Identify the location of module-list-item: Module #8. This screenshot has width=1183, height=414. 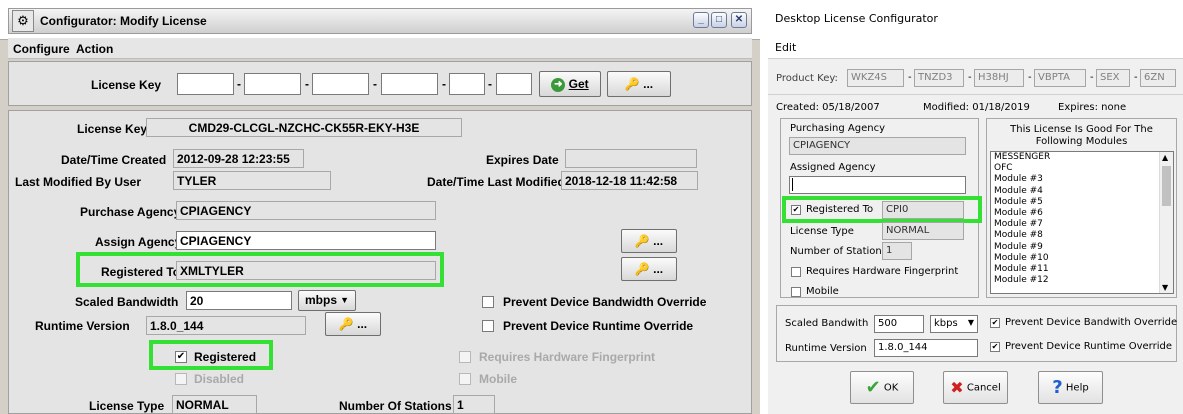
(1082, 235).